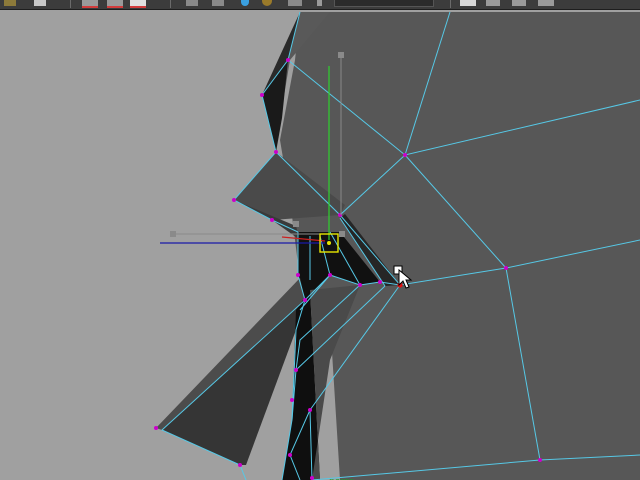 This screenshot has width=640, height=480. I want to click on render-view-icon, so click(468, 3).